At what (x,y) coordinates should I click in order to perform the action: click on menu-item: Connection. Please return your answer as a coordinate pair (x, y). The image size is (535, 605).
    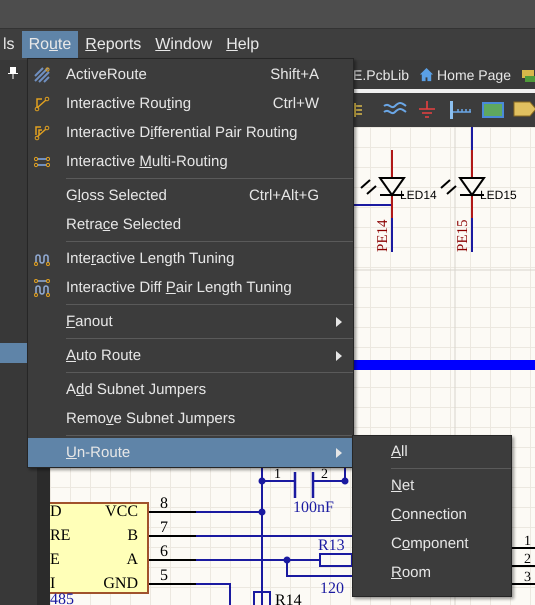
    Looking at the image, I should click on (432, 514).